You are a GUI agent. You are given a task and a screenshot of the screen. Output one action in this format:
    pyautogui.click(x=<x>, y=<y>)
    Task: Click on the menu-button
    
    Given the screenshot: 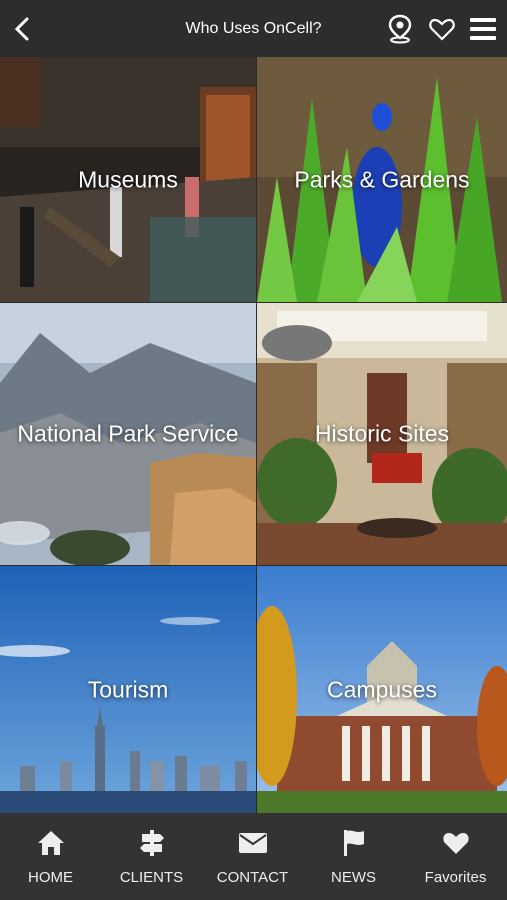 What is the action you would take?
    pyautogui.click(x=483, y=29)
    